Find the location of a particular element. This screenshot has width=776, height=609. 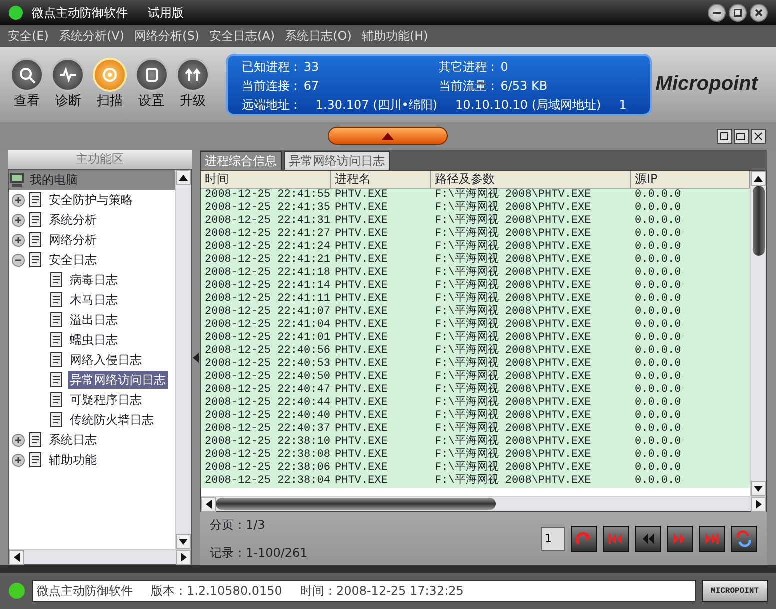

maximize-button is located at coordinates (738, 13).